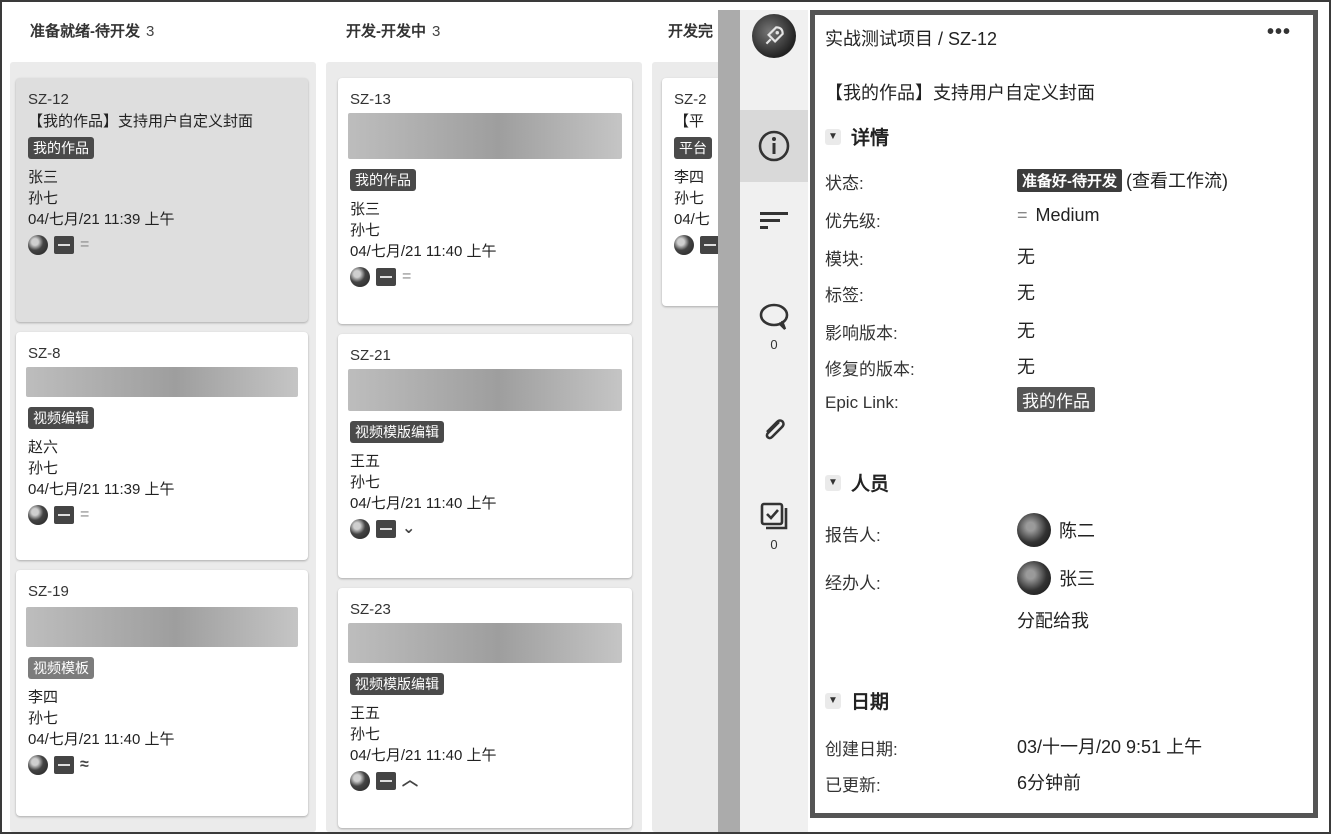  What do you see at coordinates (436, 31) in the screenshot?
I see `column-count: 3` at bounding box center [436, 31].